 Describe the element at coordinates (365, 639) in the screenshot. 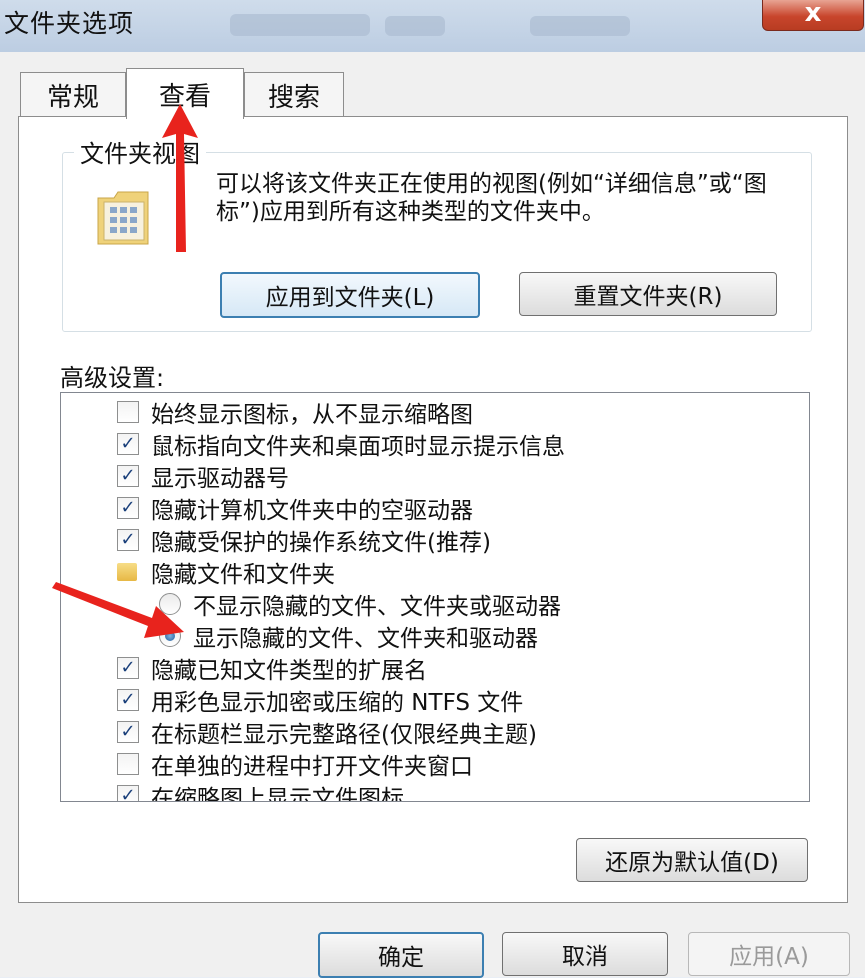

I see `list-item-label: 显示隐藏的文件、文件夹和驱动器` at that location.